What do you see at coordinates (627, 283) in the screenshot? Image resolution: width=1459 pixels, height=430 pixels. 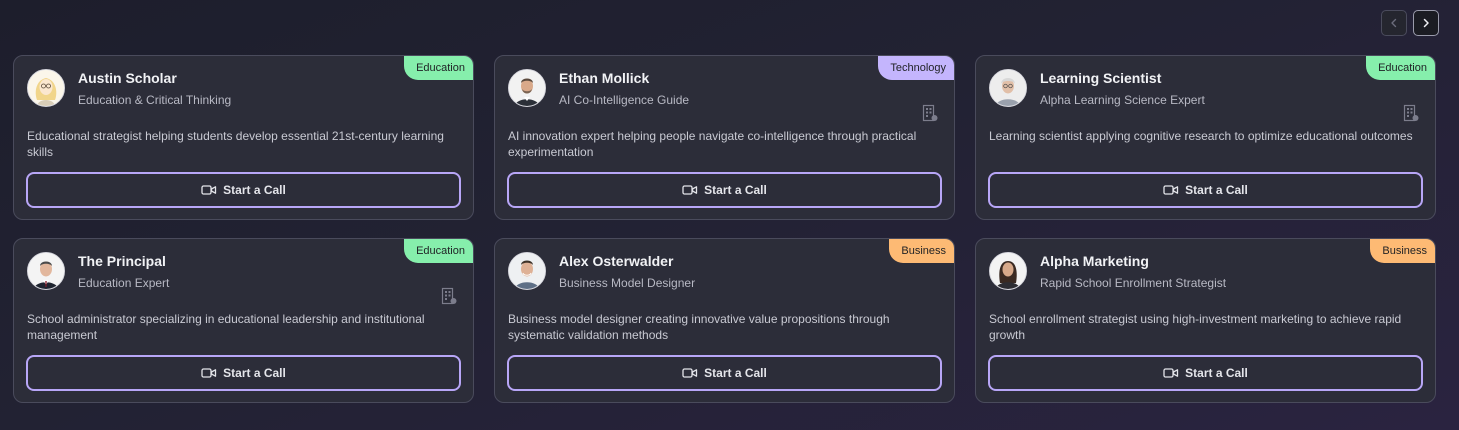 I see `expert-role: Business Model Designer` at bounding box center [627, 283].